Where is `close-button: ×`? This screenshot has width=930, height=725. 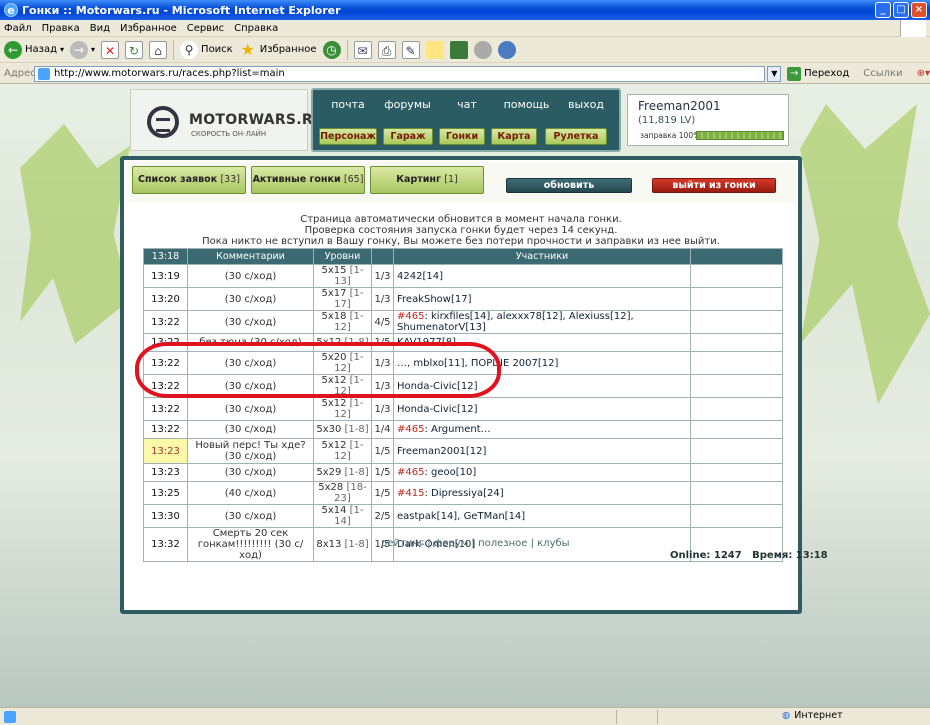
close-button: × is located at coordinates (919, 10).